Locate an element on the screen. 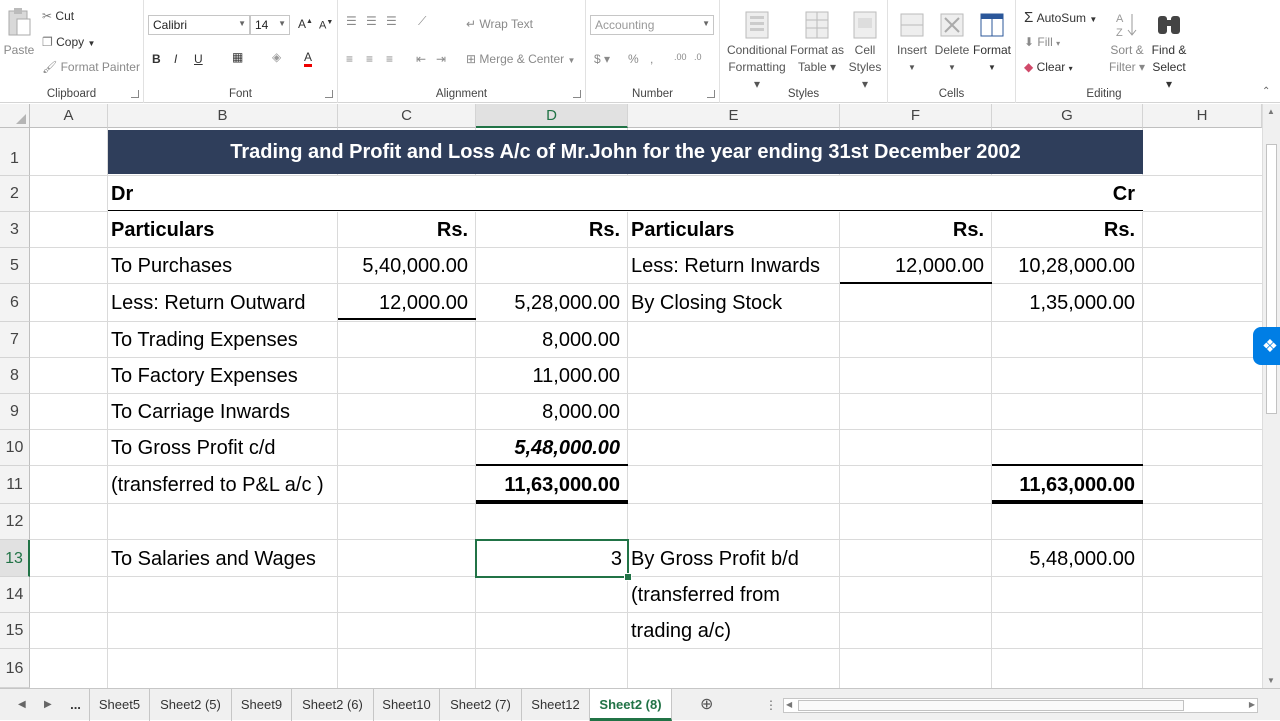 The image size is (1280, 721). right-row-label: By Closing Stock is located at coordinates (706, 303).